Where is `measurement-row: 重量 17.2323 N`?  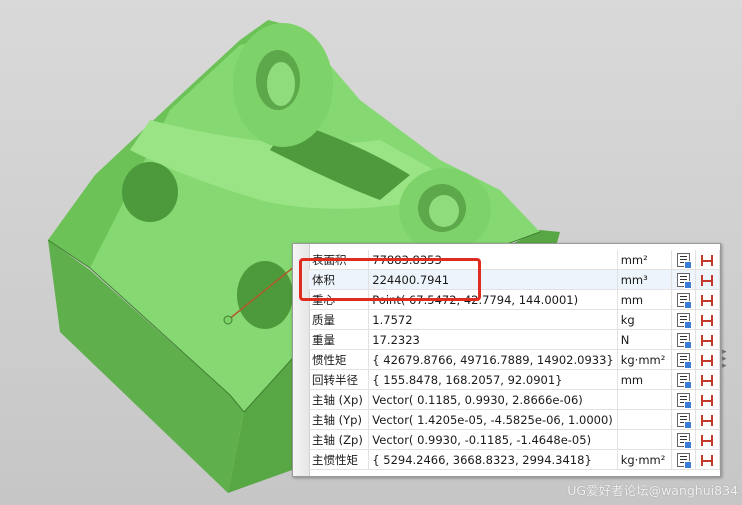 measurement-row: 重量 17.2323 N is located at coordinates (515, 339).